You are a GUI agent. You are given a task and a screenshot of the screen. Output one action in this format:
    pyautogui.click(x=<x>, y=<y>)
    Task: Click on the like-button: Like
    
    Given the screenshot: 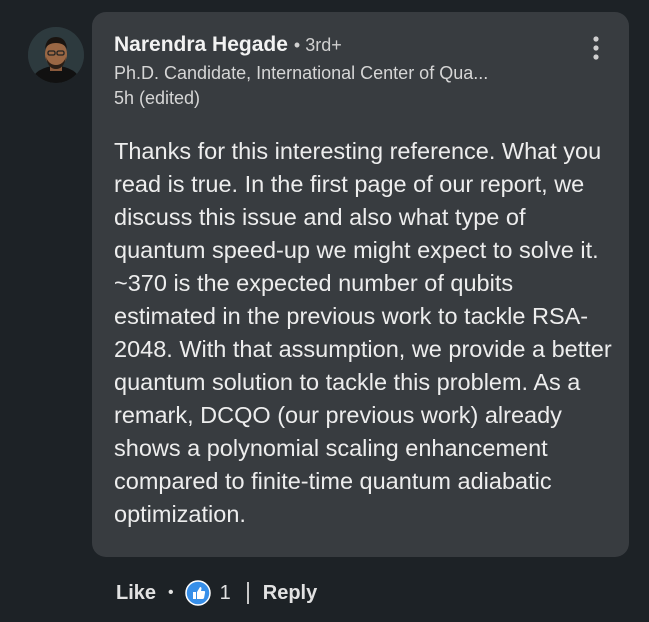 What is the action you would take?
    pyautogui.click(x=136, y=593)
    